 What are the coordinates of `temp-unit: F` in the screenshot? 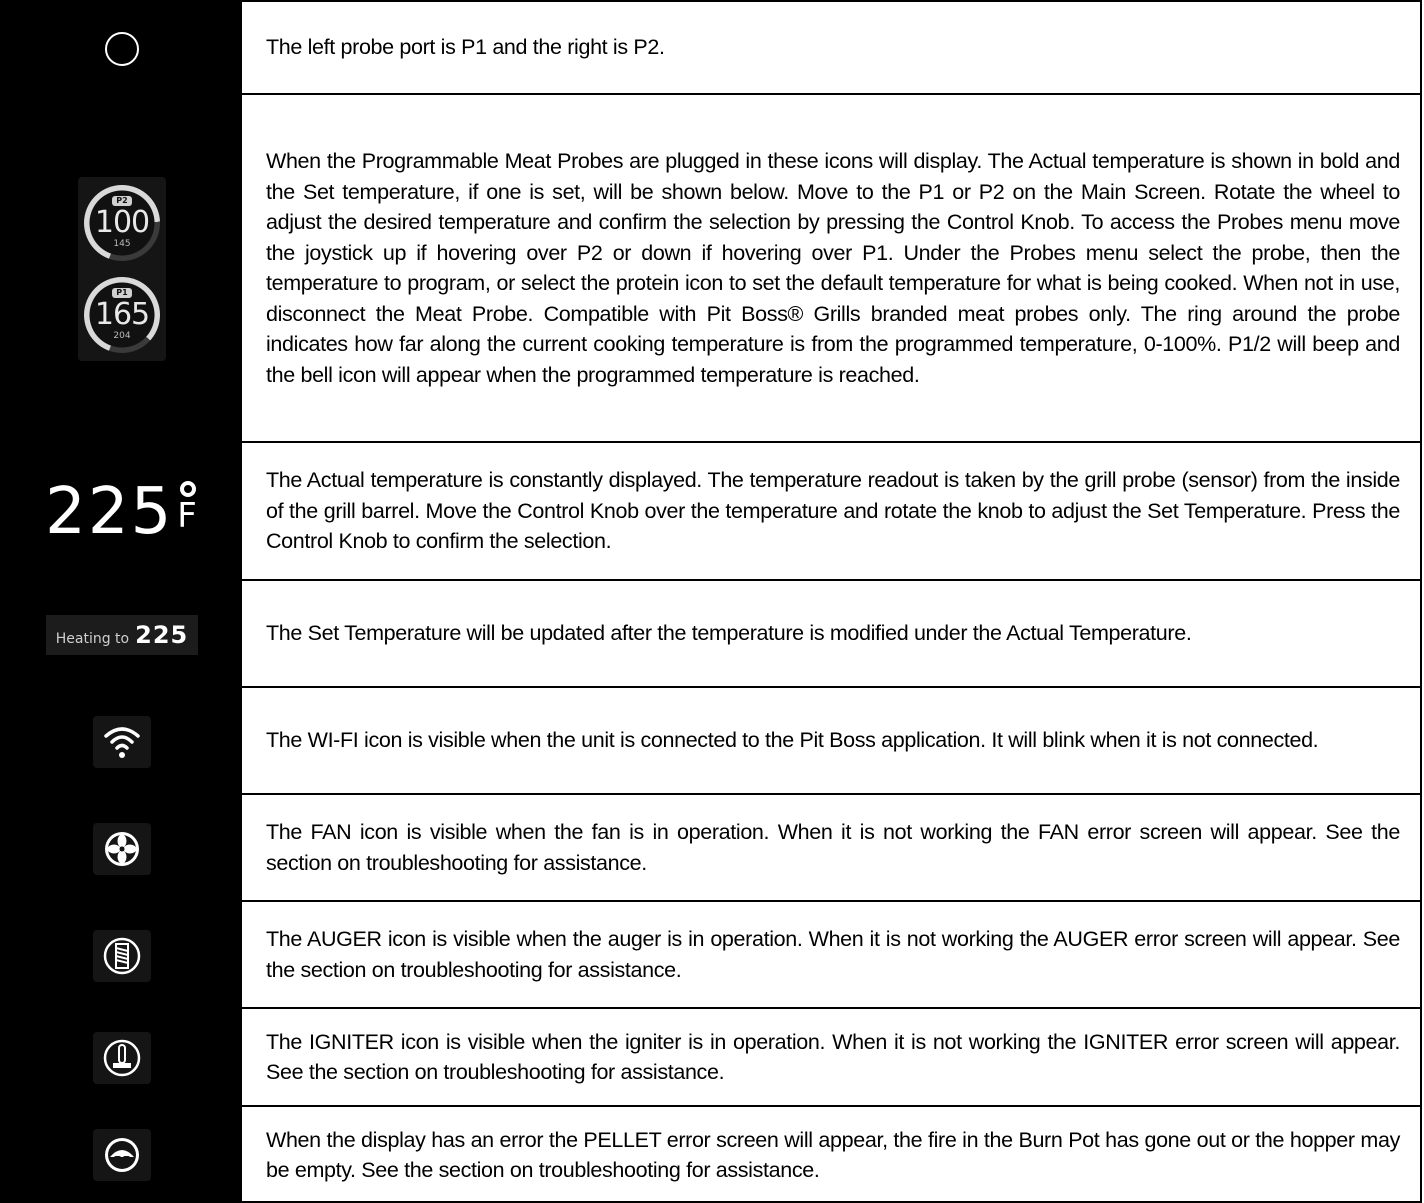 It's located at (188, 504).